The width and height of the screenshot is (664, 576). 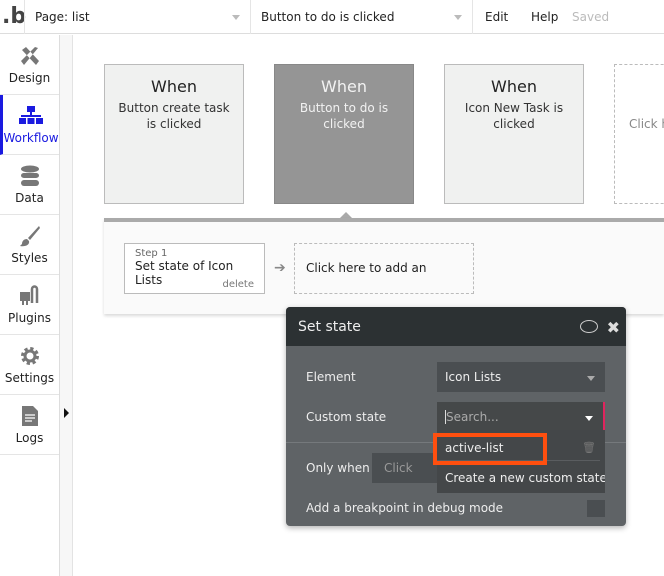 I want to click on custom-state-label: Custom state, so click(x=346, y=417).